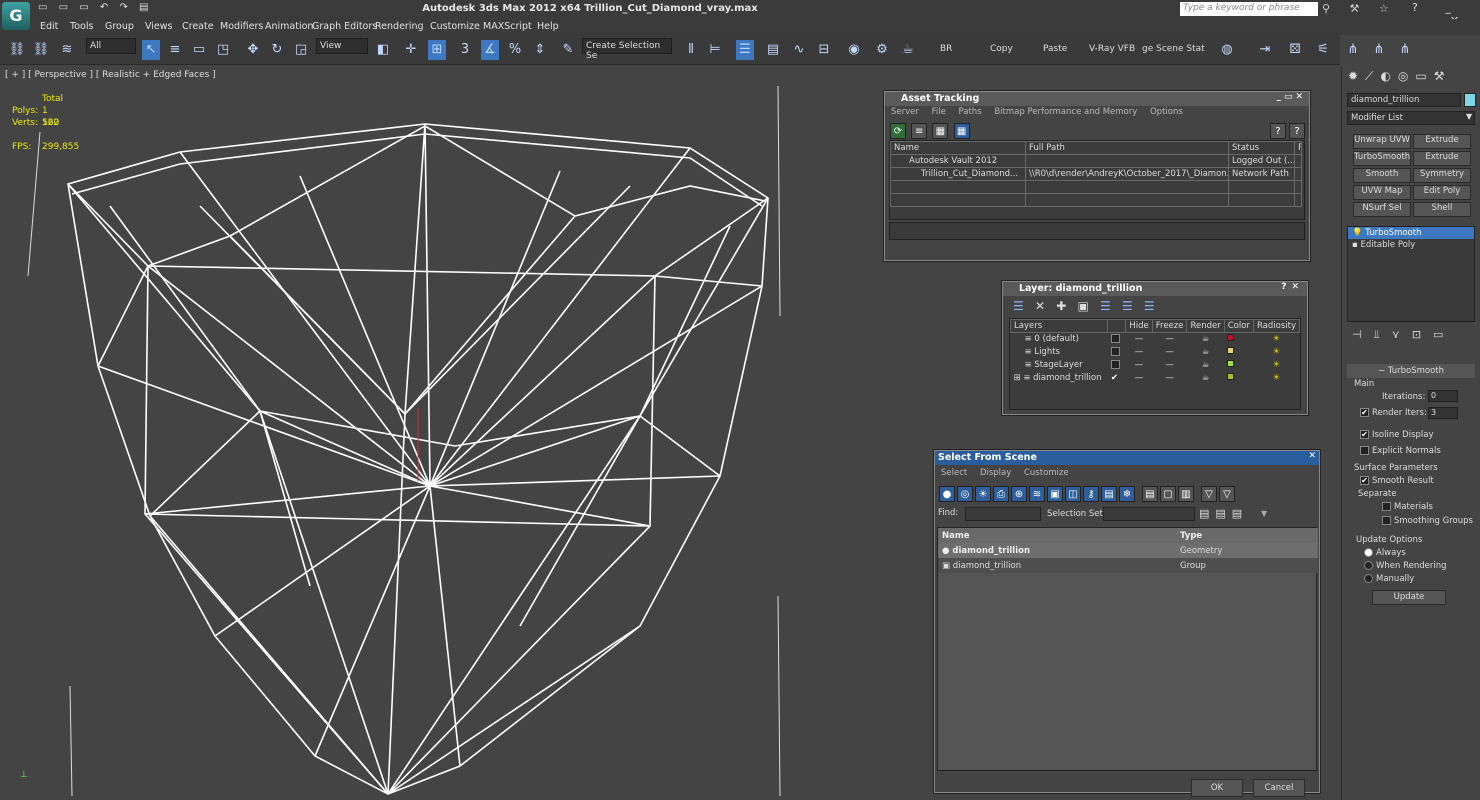 Image resolution: width=1480 pixels, height=800 pixels. Describe the element at coordinates (1115, 351) in the screenshot. I see `layer-current-checkbox` at that location.